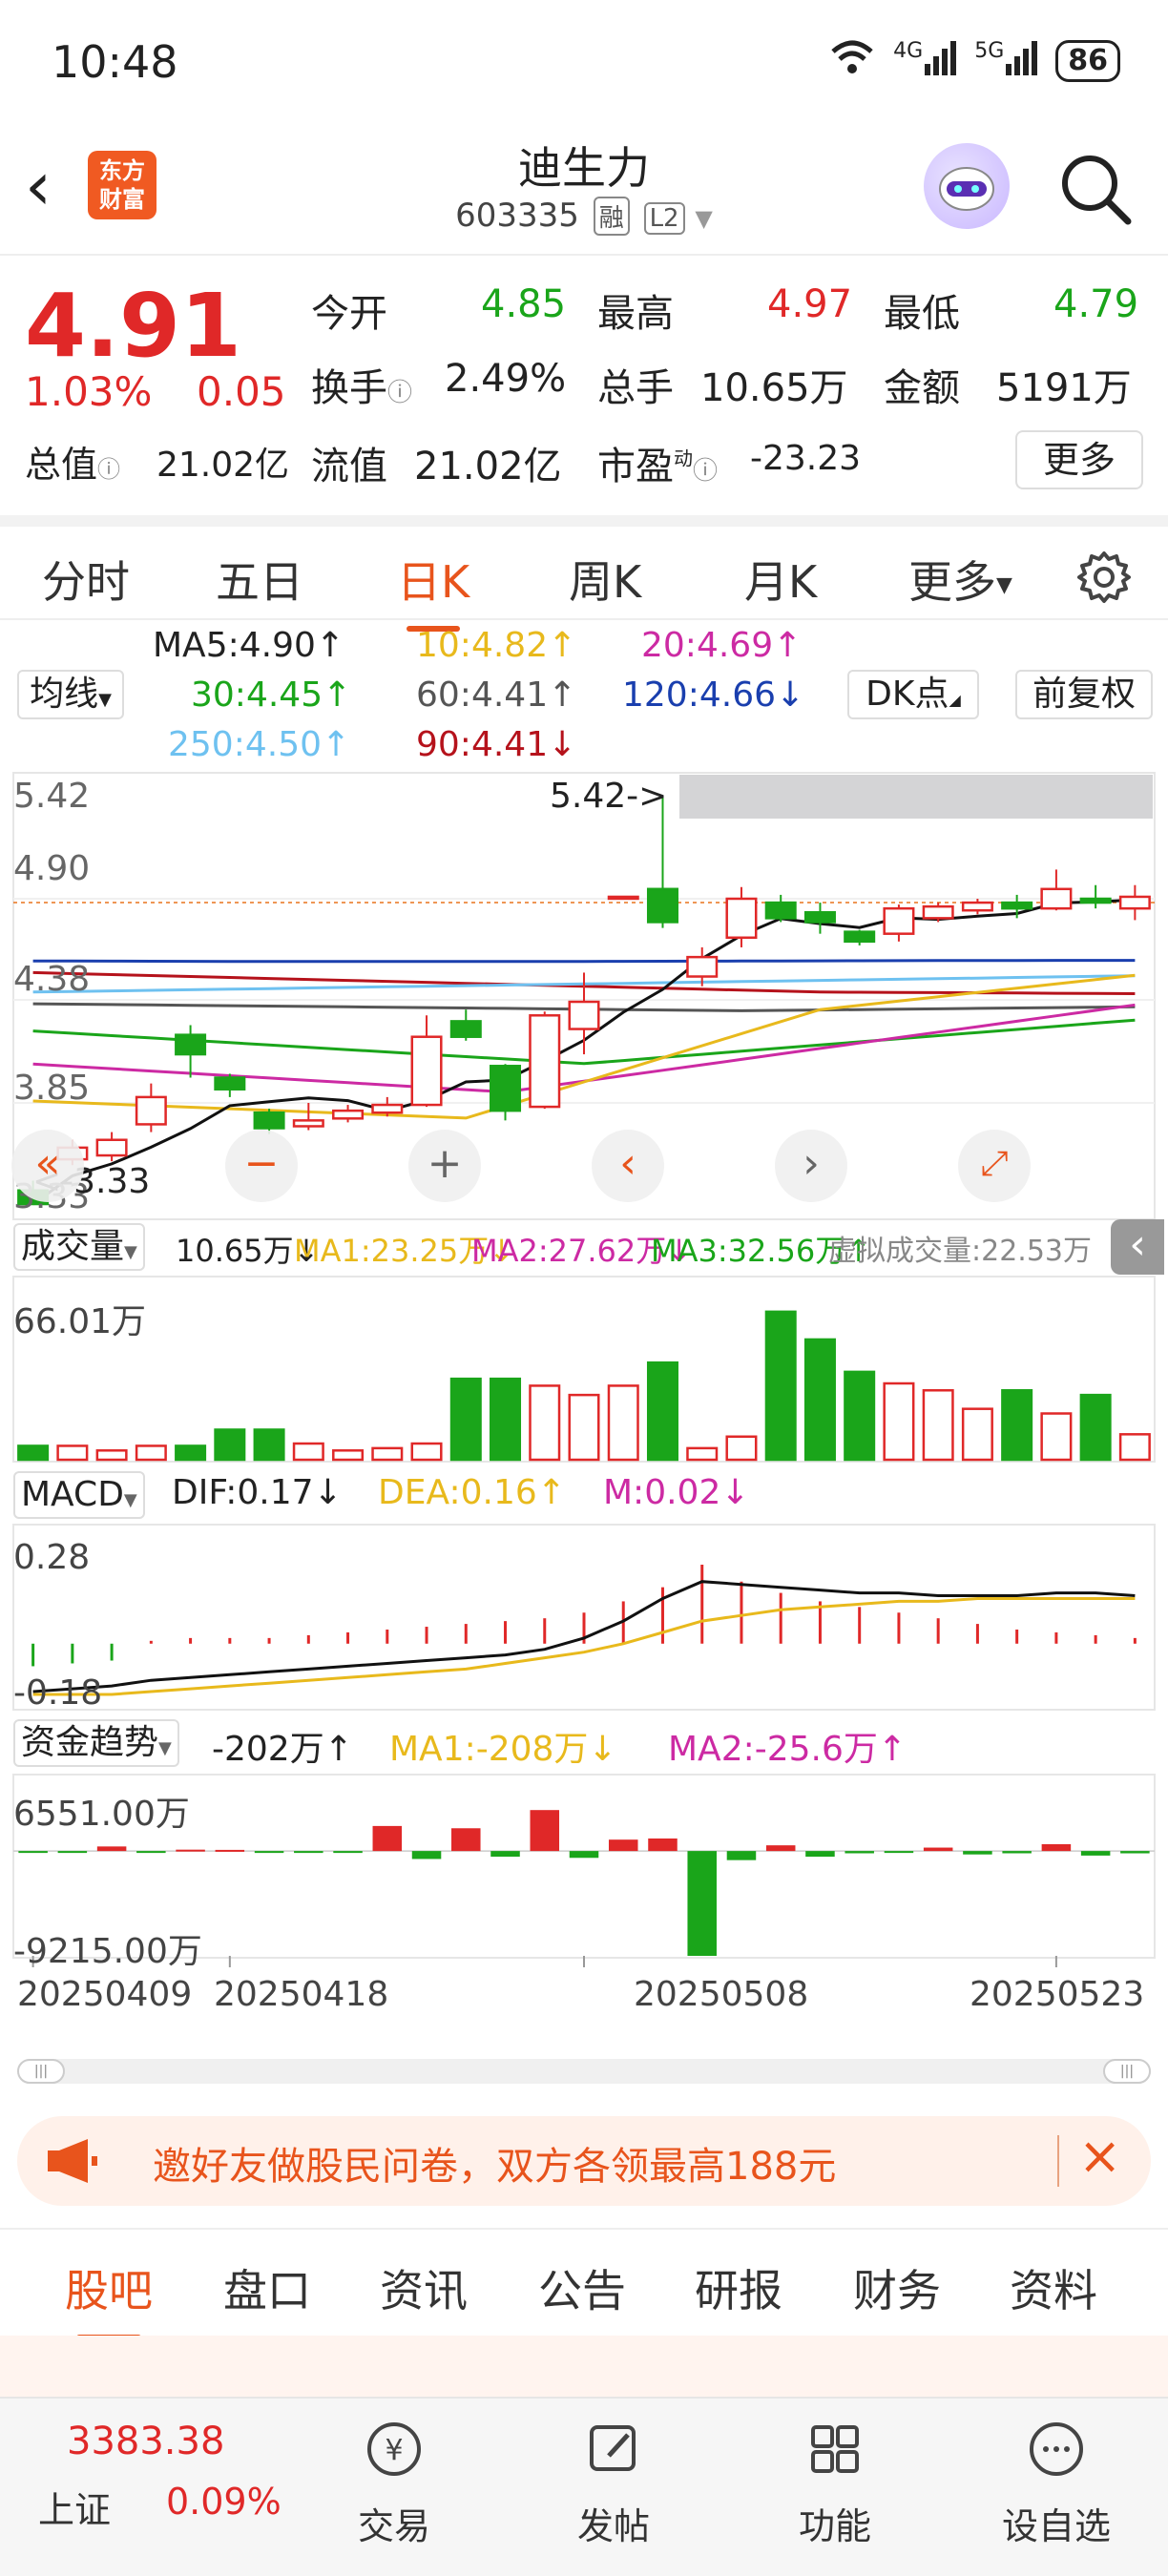 The height and width of the screenshot is (2576, 1168). What do you see at coordinates (1099, 2156) in the screenshot?
I see `close-icon: ×` at bounding box center [1099, 2156].